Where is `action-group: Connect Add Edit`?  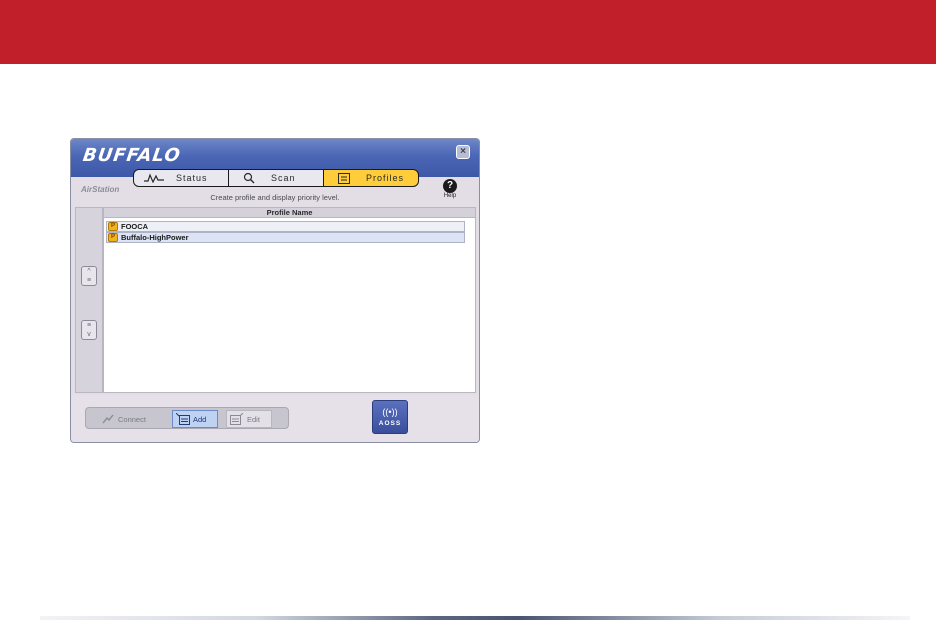 action-group: Connect Add Edit is located at coordinates (187, 418).